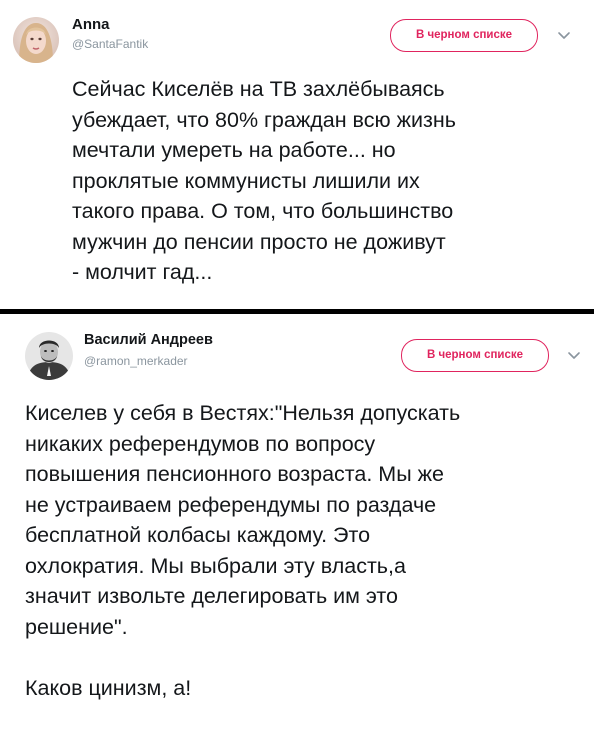 This screenshot has height=729, width=594. Describe the element at coordinates (76, 626) in the screenshot. I see `tweet-text-line: решение".` at that location.